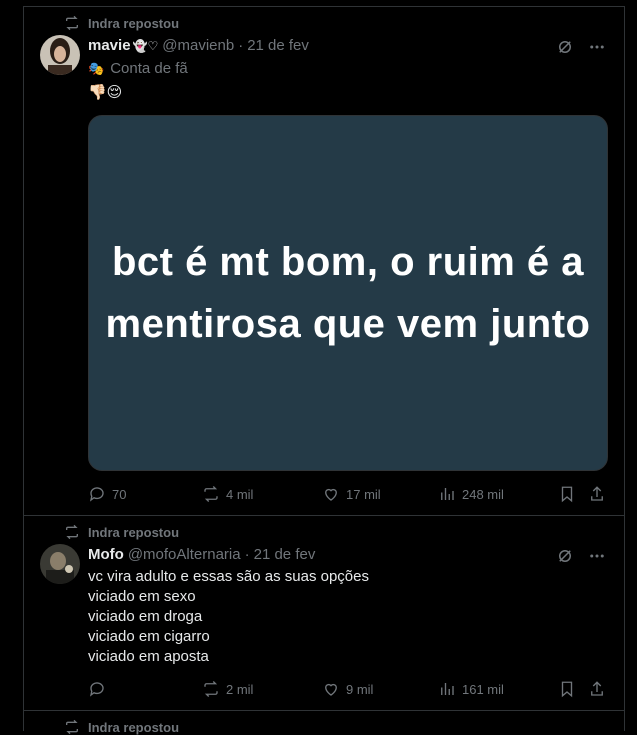 The width and height of the screenshot is (637, 735). What do you see at coordinates (149, 636) in the screenshot?
I see `text-line: viciado em cigarro` at bounding box center [149, 636].